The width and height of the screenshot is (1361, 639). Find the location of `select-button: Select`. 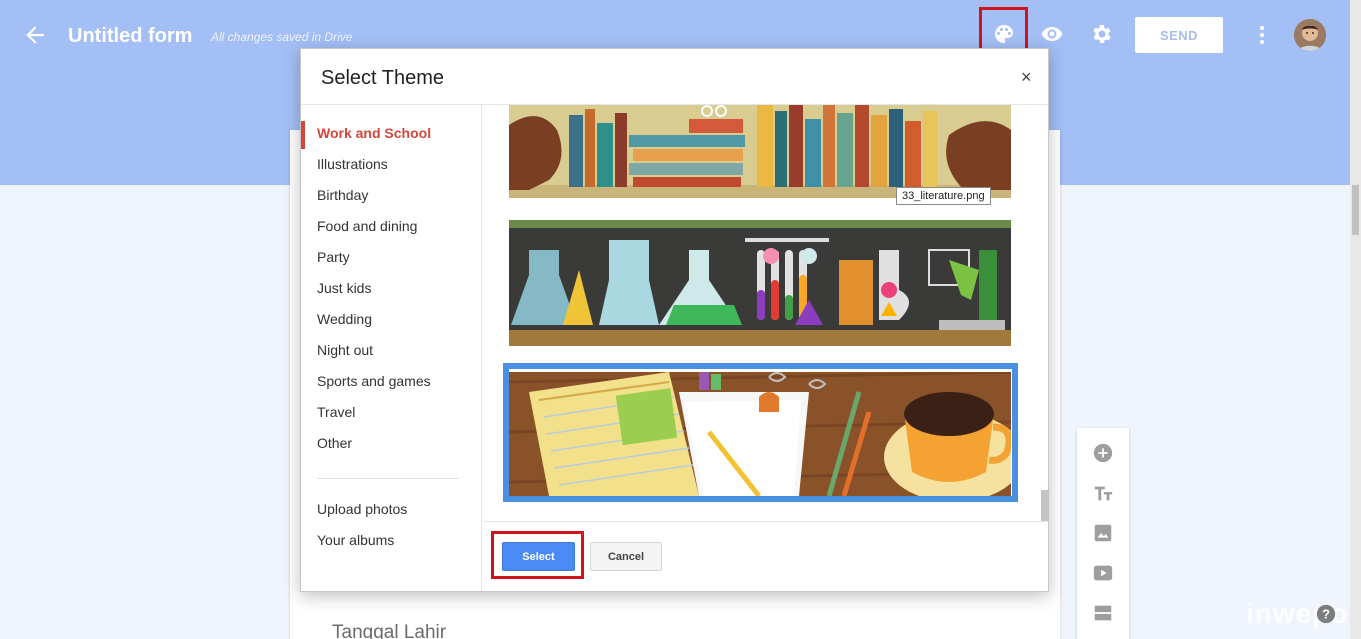

select-button: Select is located at coordinates (538, 556).